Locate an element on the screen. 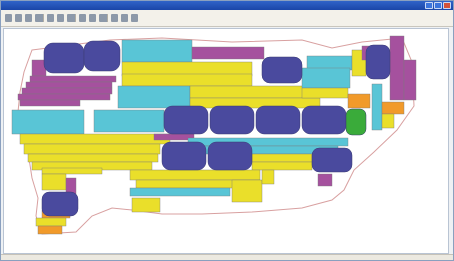  status-bar is located at coordinates (227, 257).